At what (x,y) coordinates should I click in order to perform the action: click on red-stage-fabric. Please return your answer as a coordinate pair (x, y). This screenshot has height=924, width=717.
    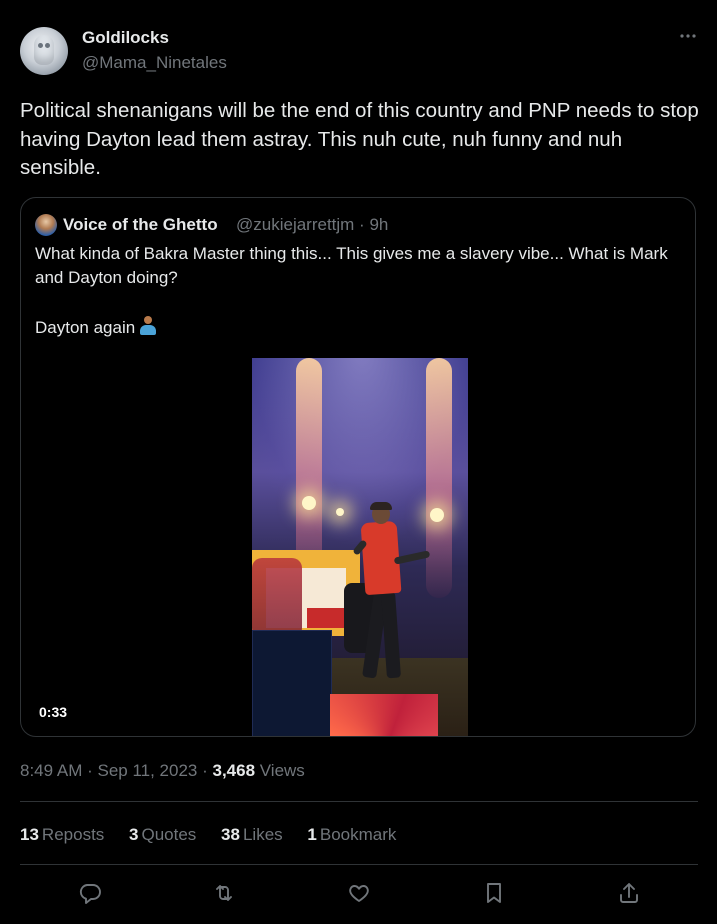
    Looking at the image, I should click on (384, 715).